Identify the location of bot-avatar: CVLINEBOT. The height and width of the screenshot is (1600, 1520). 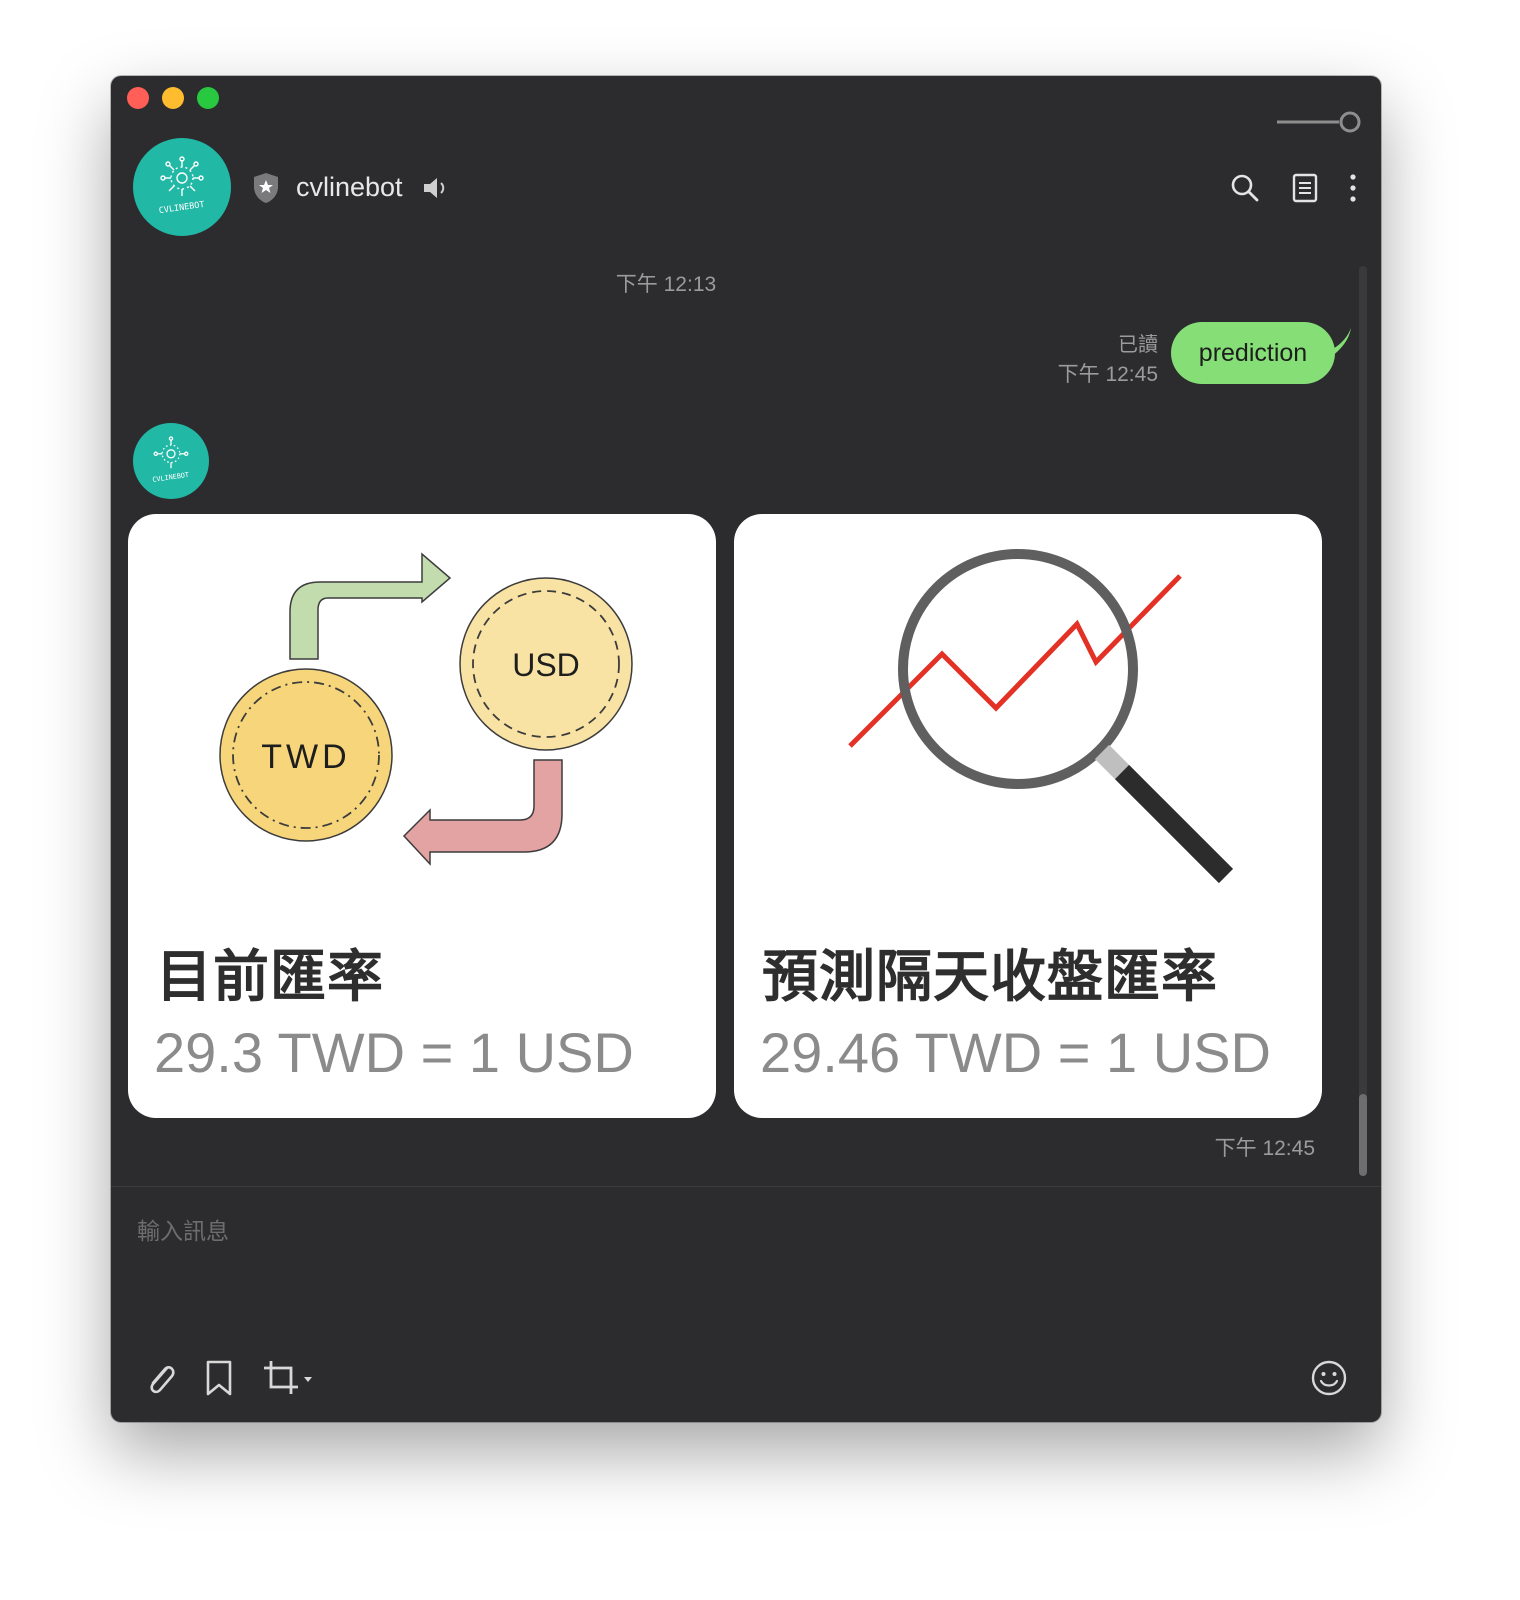
(171, 461).